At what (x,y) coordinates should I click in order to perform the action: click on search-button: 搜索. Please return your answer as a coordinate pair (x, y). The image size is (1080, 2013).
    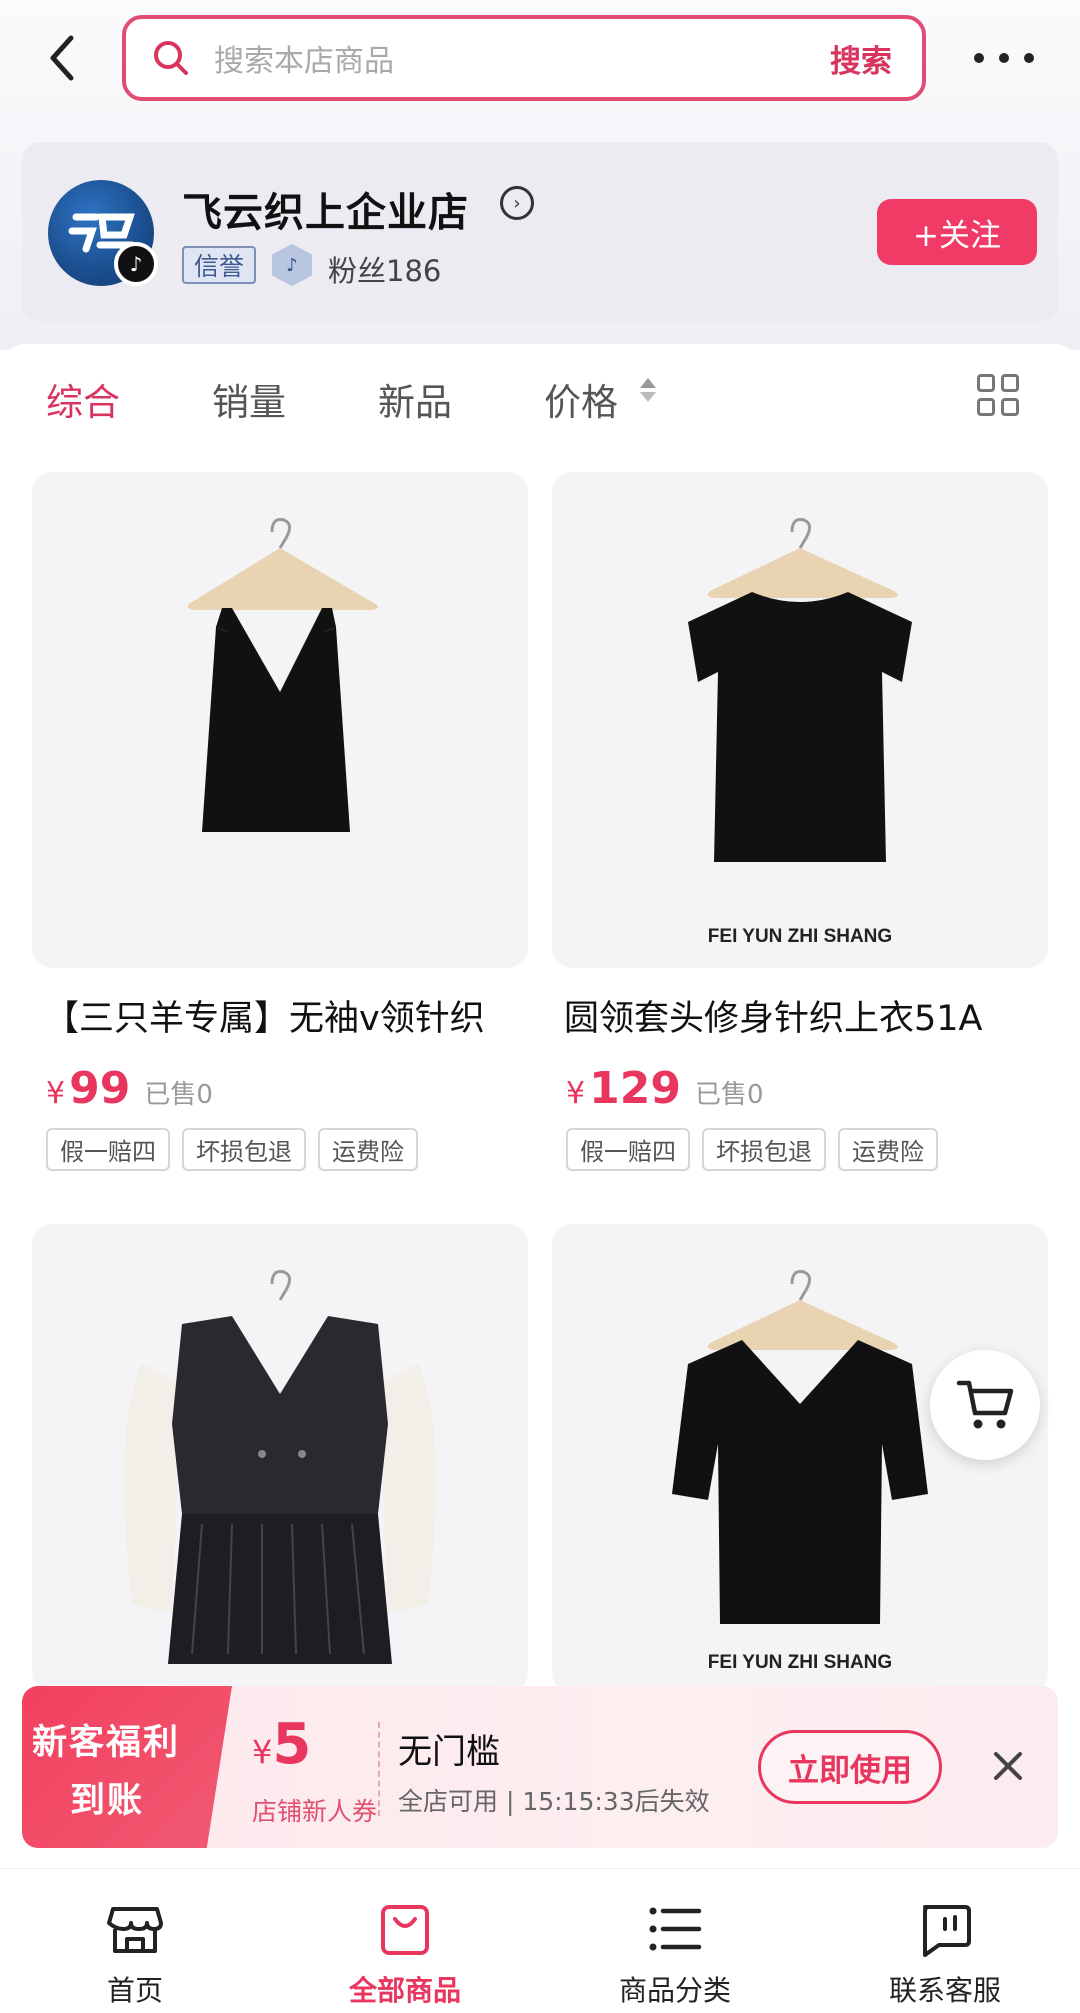
    Looking at the image, I should click on (861, 58).